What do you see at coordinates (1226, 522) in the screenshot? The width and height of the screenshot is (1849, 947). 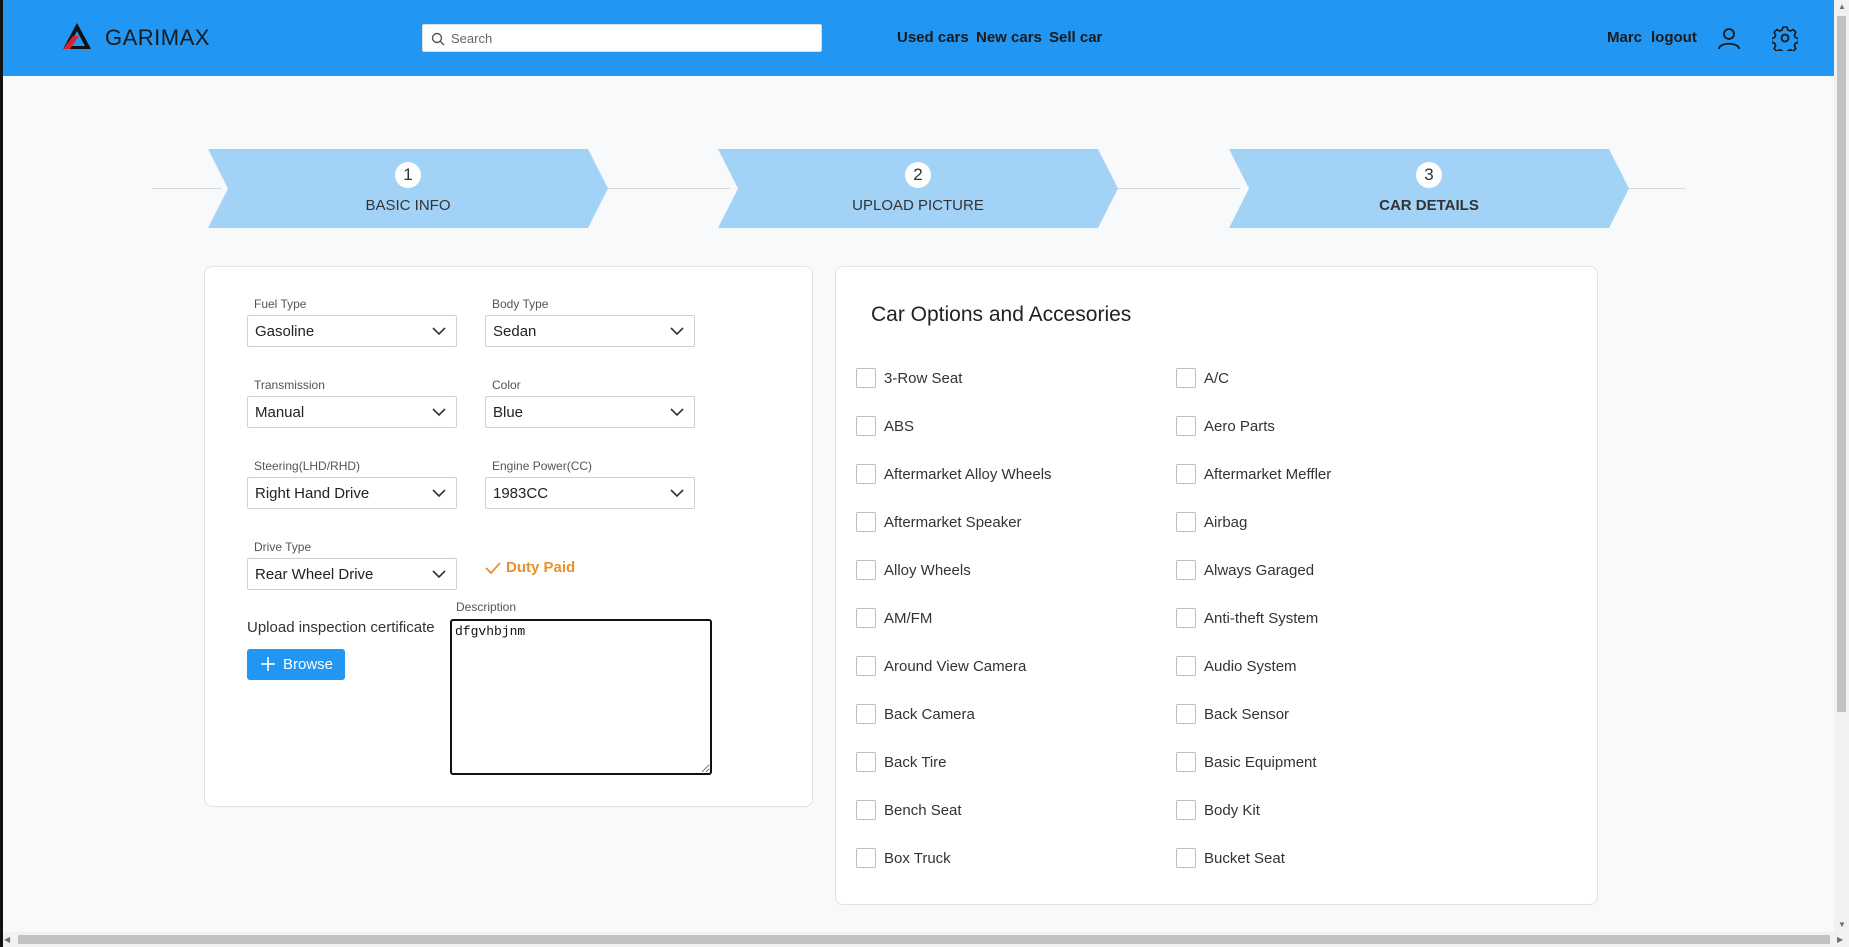 I see `option-label: Airbag` at bounding box center [1226, 522].